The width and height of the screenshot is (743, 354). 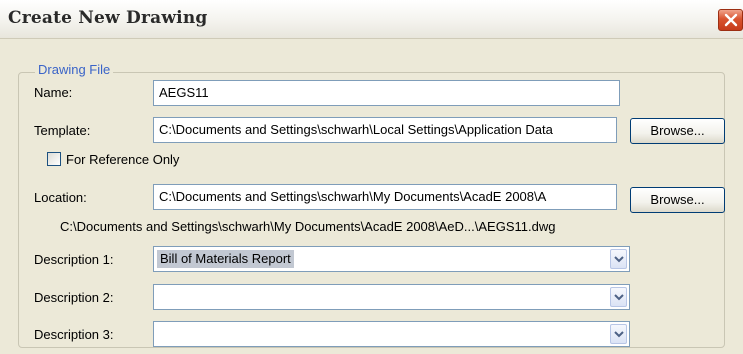 I want to click on description-1-combo: Bill of Materials Report, so click(x=391, y=259).